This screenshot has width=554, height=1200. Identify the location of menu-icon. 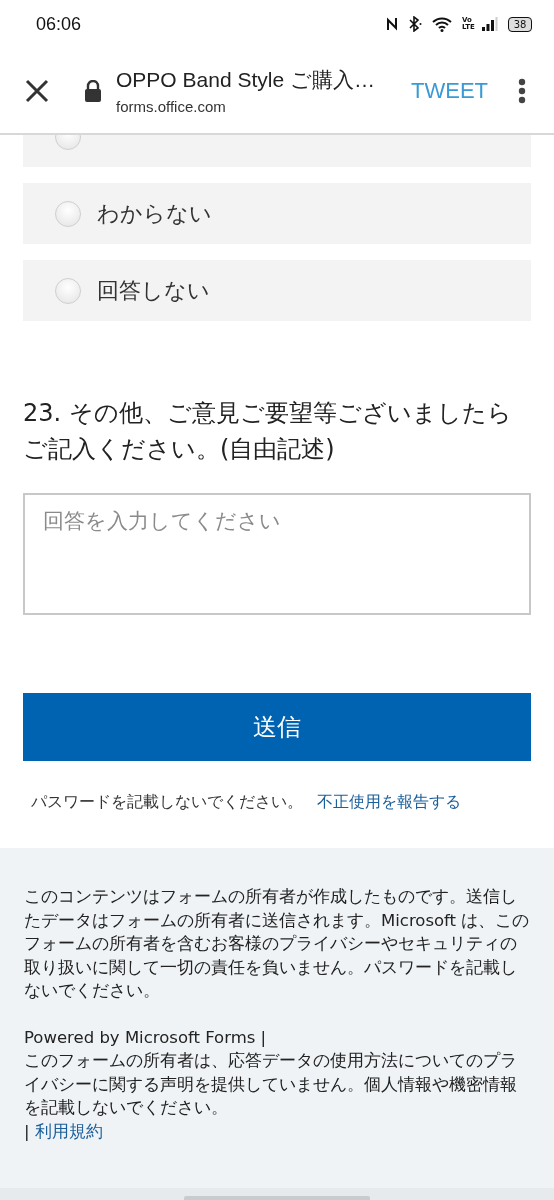
(522, 90).